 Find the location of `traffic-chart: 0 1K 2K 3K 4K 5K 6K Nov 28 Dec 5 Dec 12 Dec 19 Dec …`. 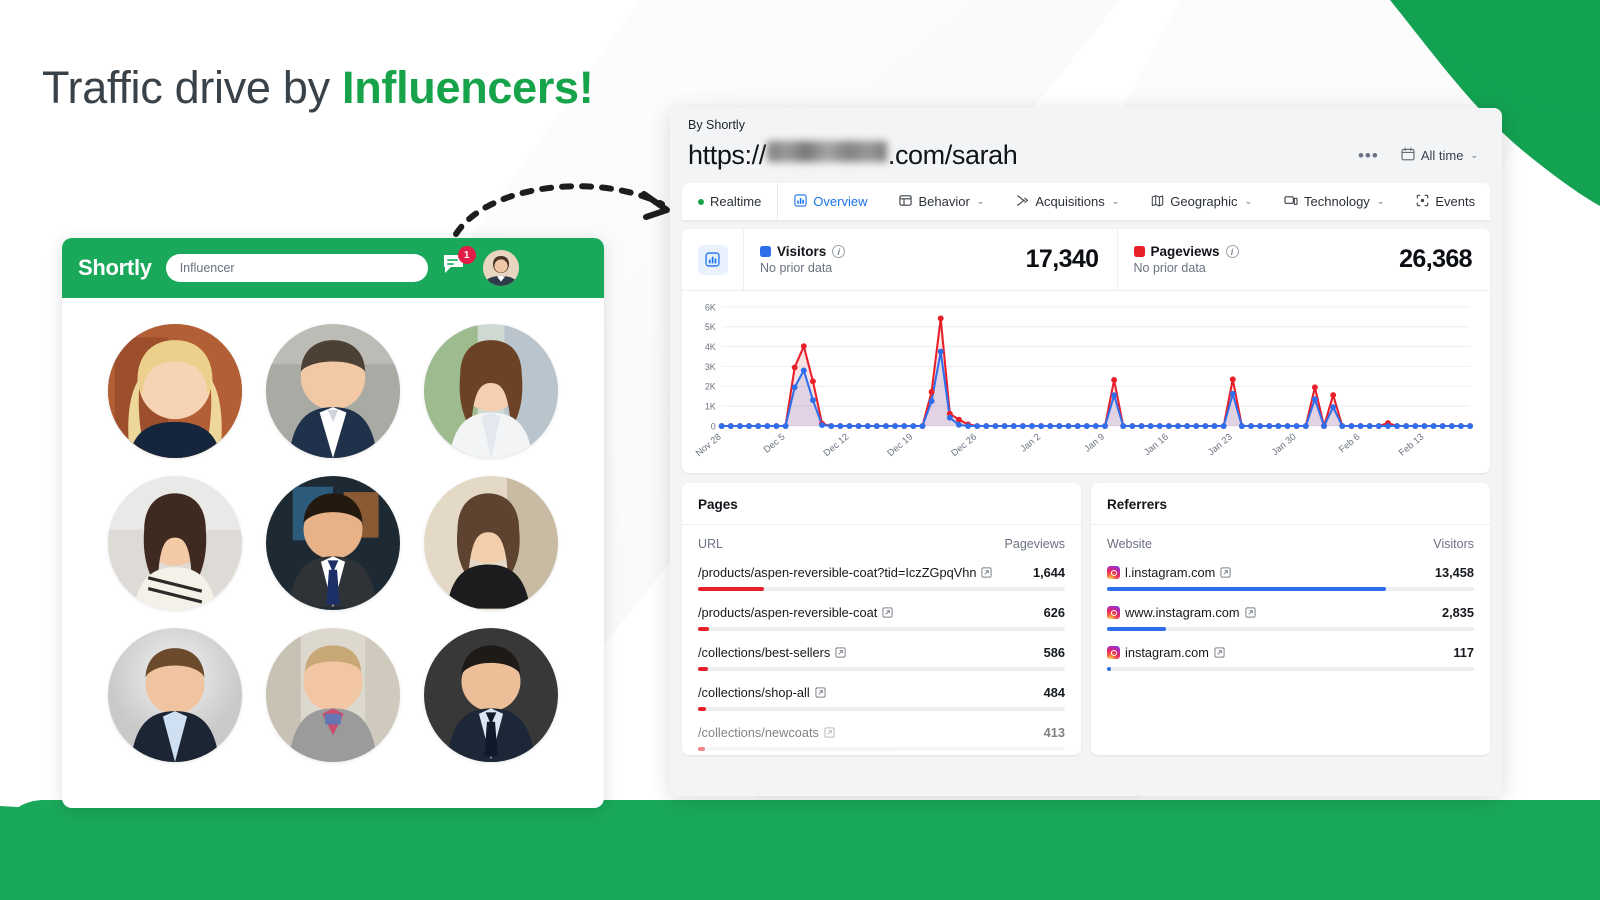

traffic-chart: 0 1K 2K 3K 4K 5K 6K Nov 28 Dec 5 Dec 12 Dec 19 Dec … is located at coordinates (1086, 382).